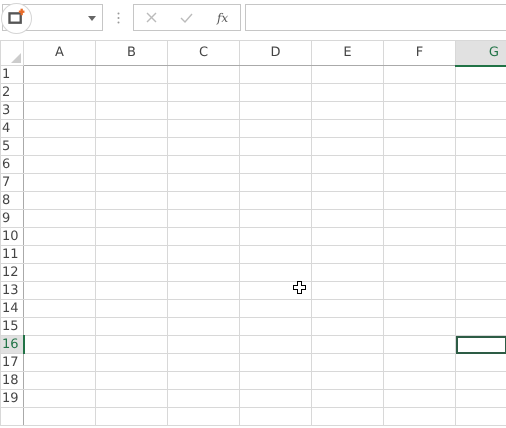 This screenshot has height=428, width=506. I want to click on row-header: 17, so click(12, 363).